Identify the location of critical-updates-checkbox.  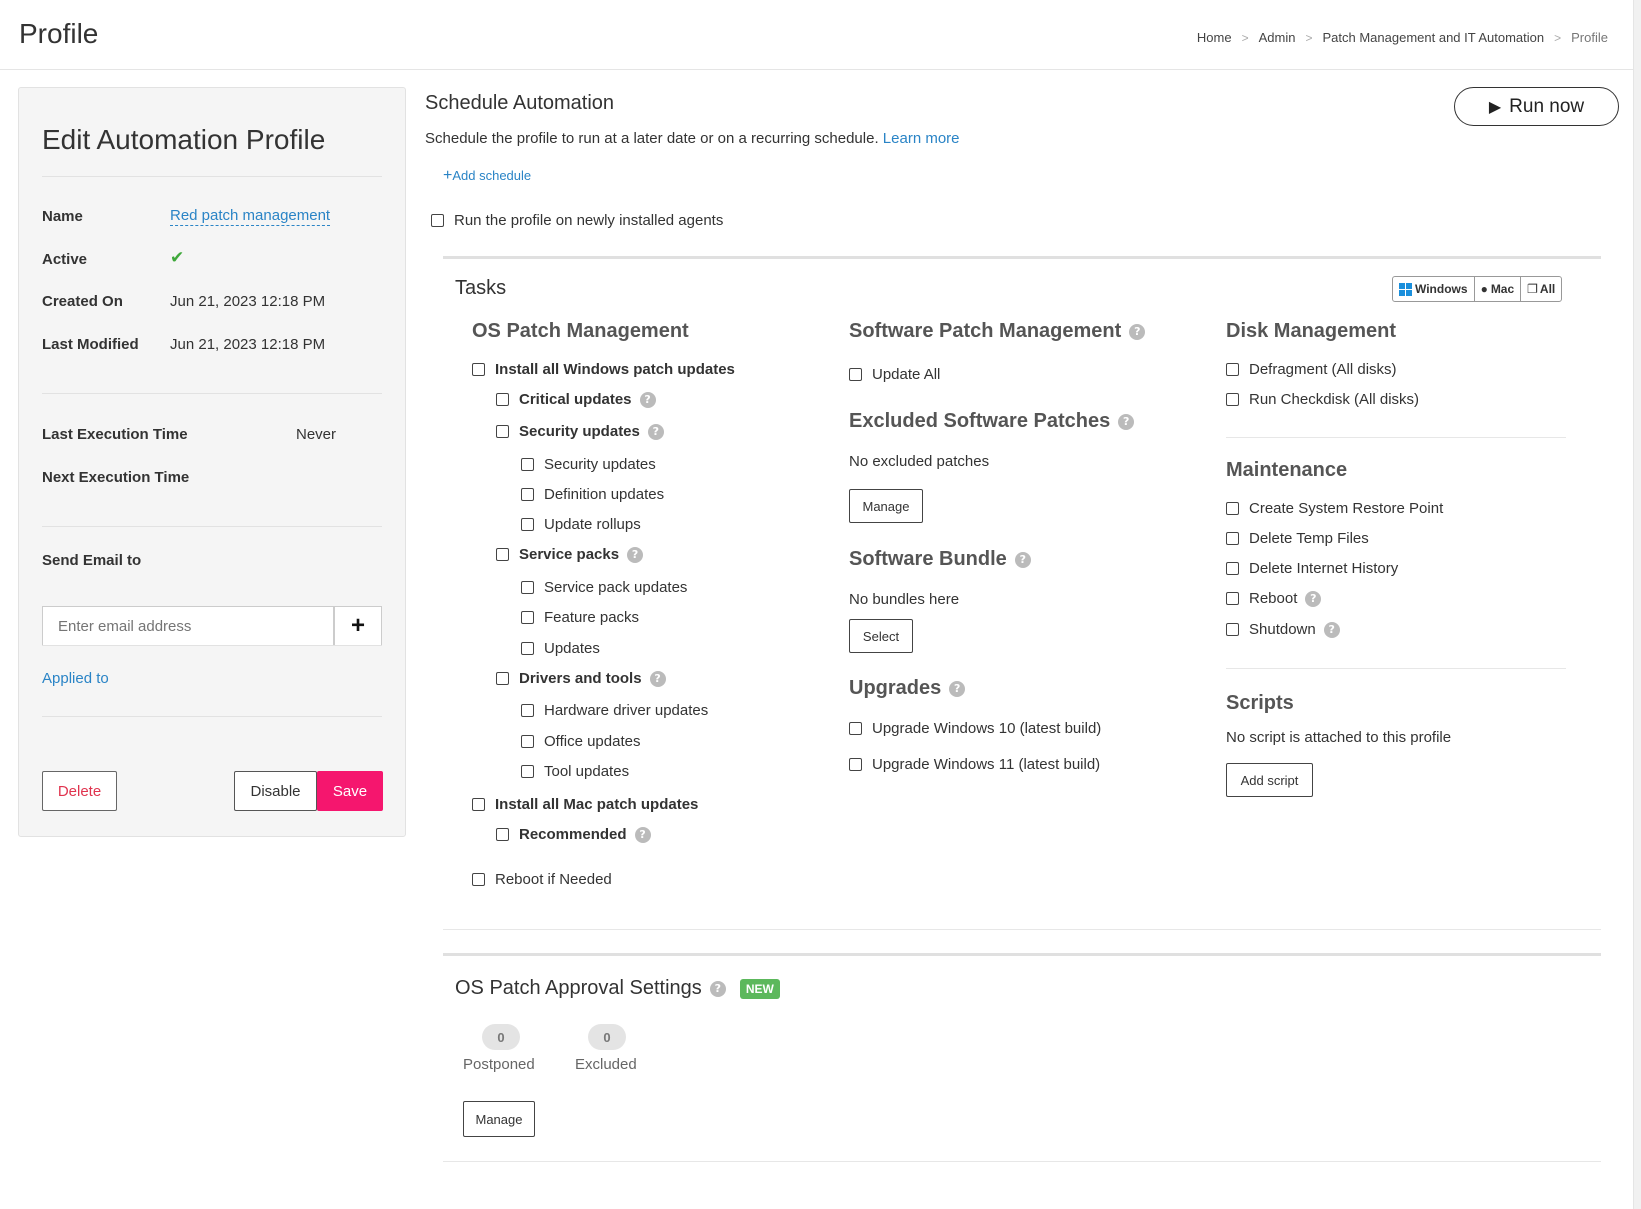
(502, 399).